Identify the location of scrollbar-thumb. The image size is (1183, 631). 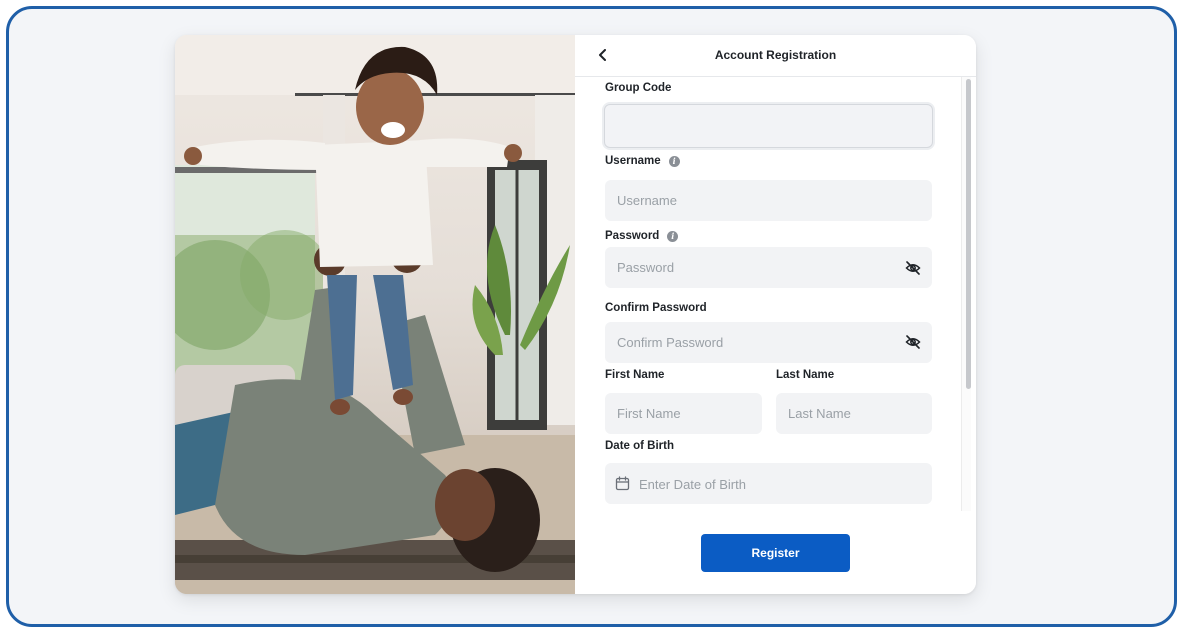
(968, 234).